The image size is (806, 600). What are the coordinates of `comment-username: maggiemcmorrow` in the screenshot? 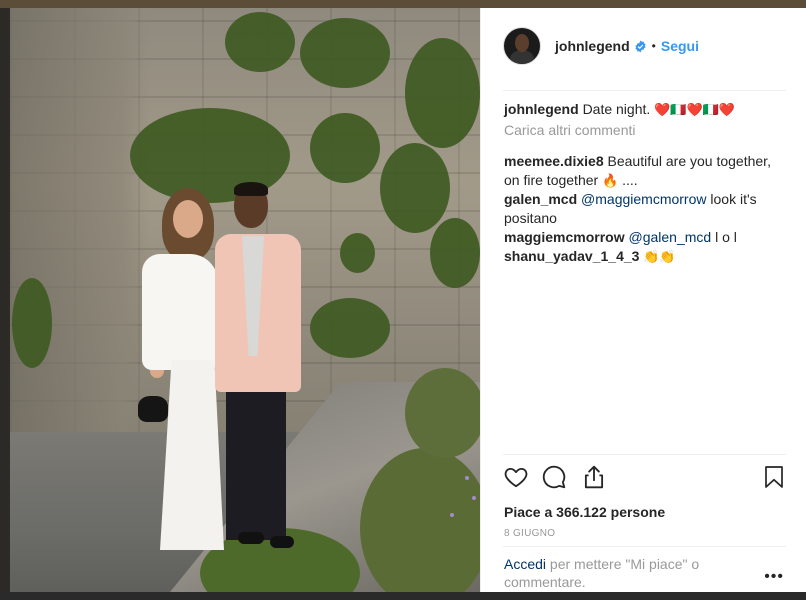 It's located at (564, 237).